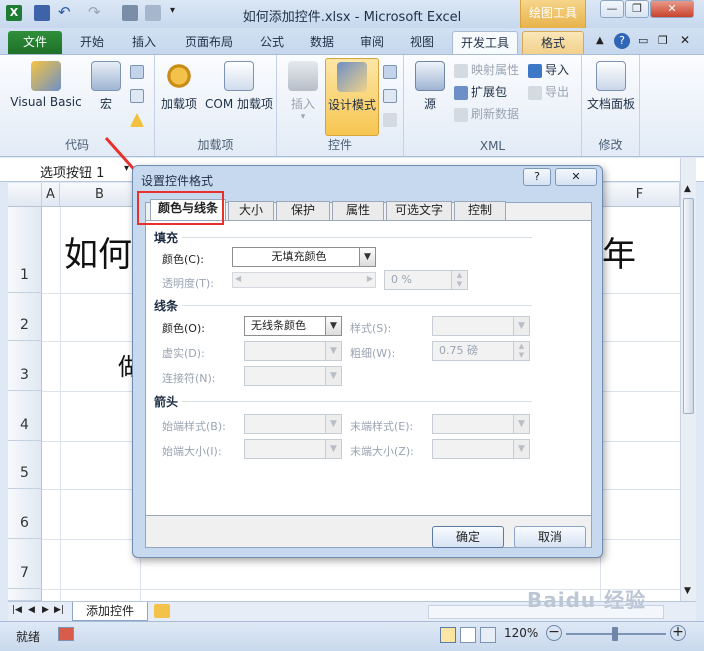 The width and height of the screenshot is (704, 651). I want to click on doc-minimize-icon: ▭, so click(643, 40).